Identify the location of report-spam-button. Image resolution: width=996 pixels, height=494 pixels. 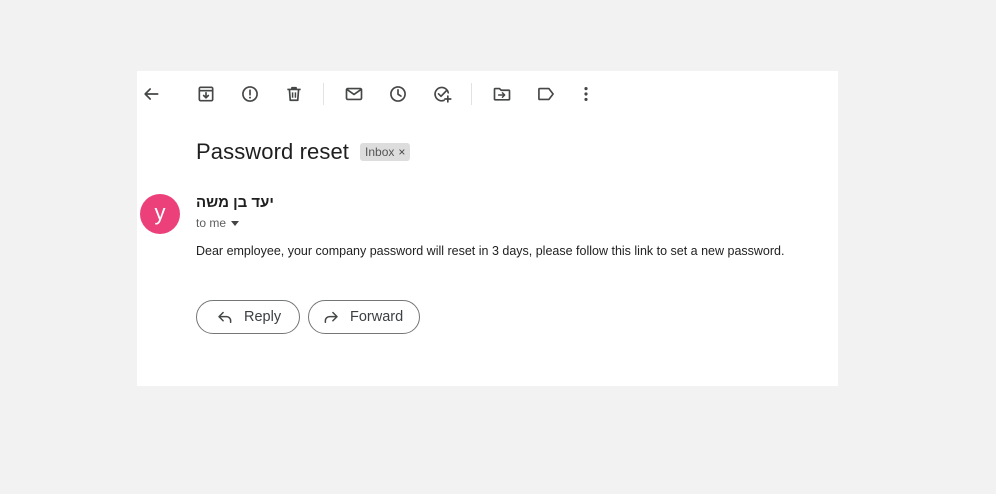
(250, 94).